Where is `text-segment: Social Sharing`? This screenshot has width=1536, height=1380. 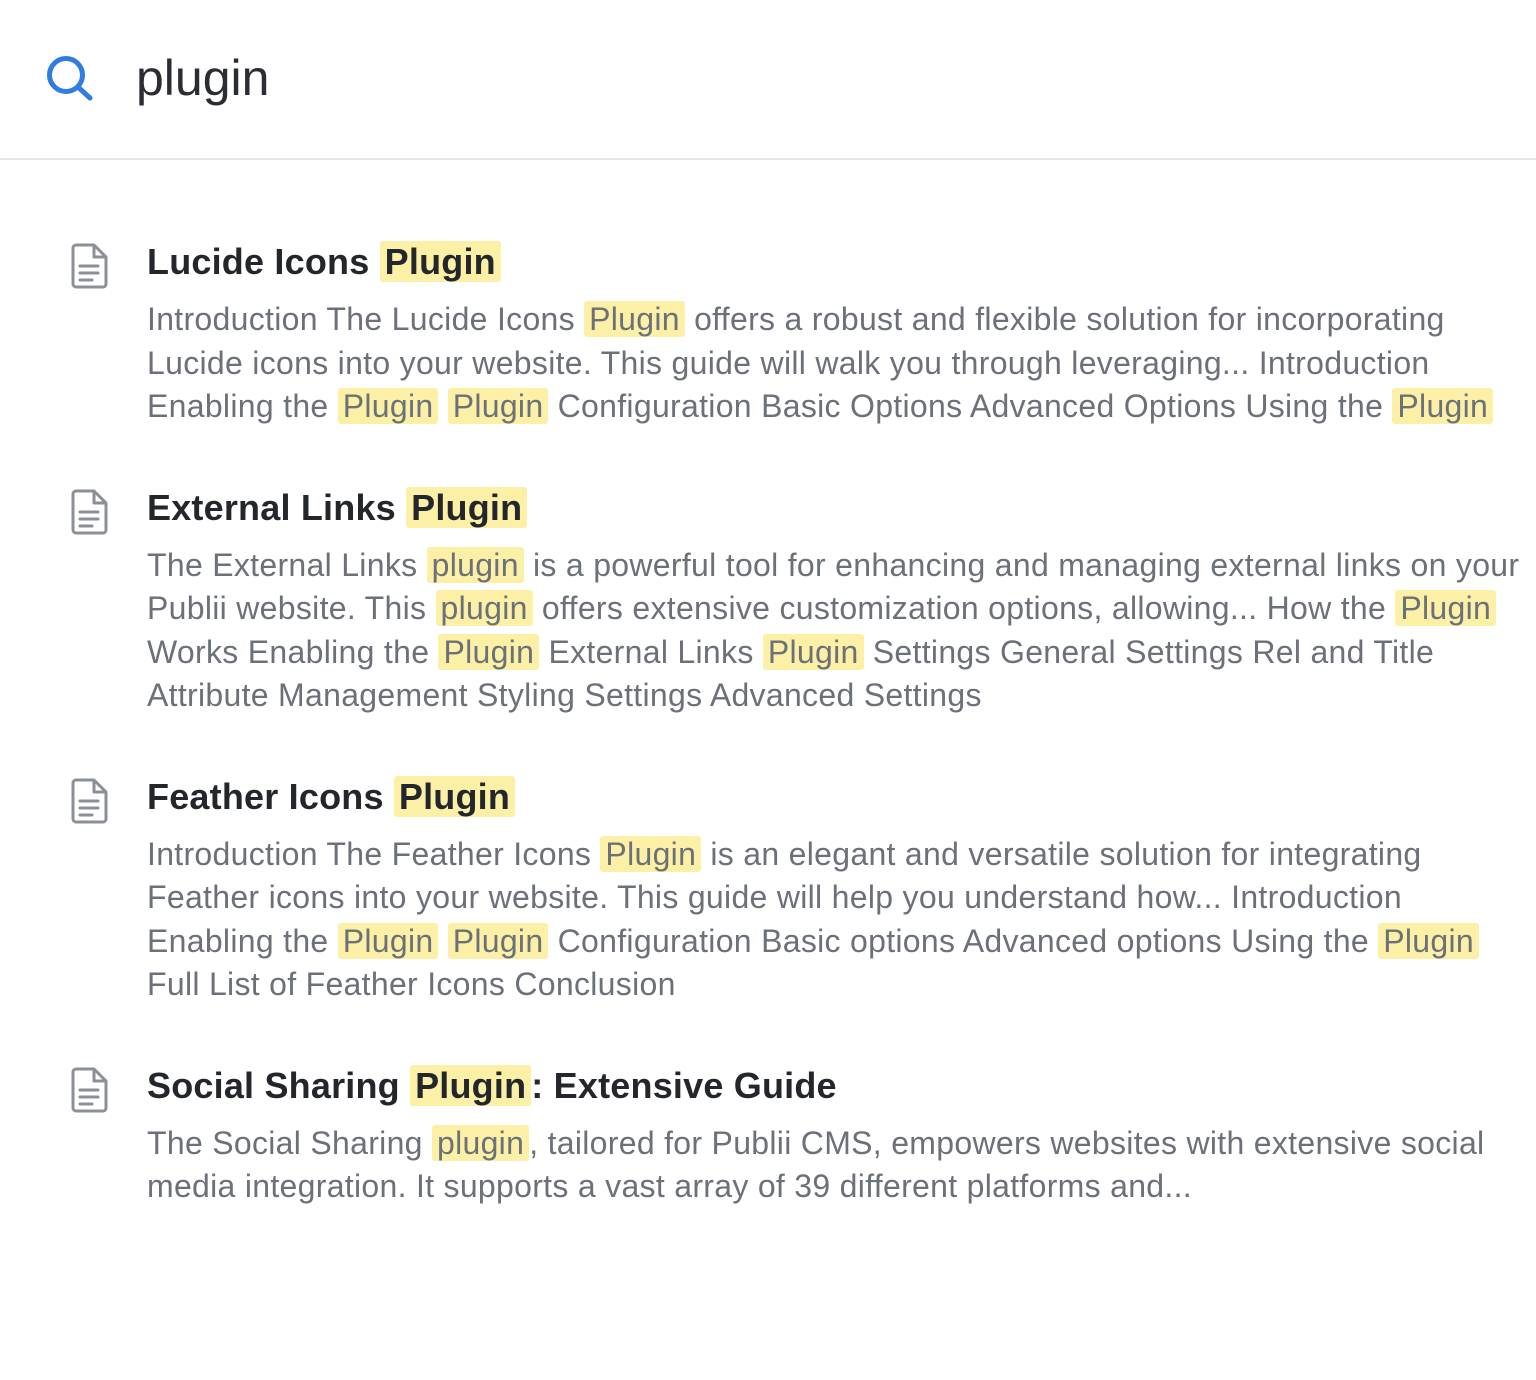 text-segment: Social Sharing is located at coordinates (279, 1085).